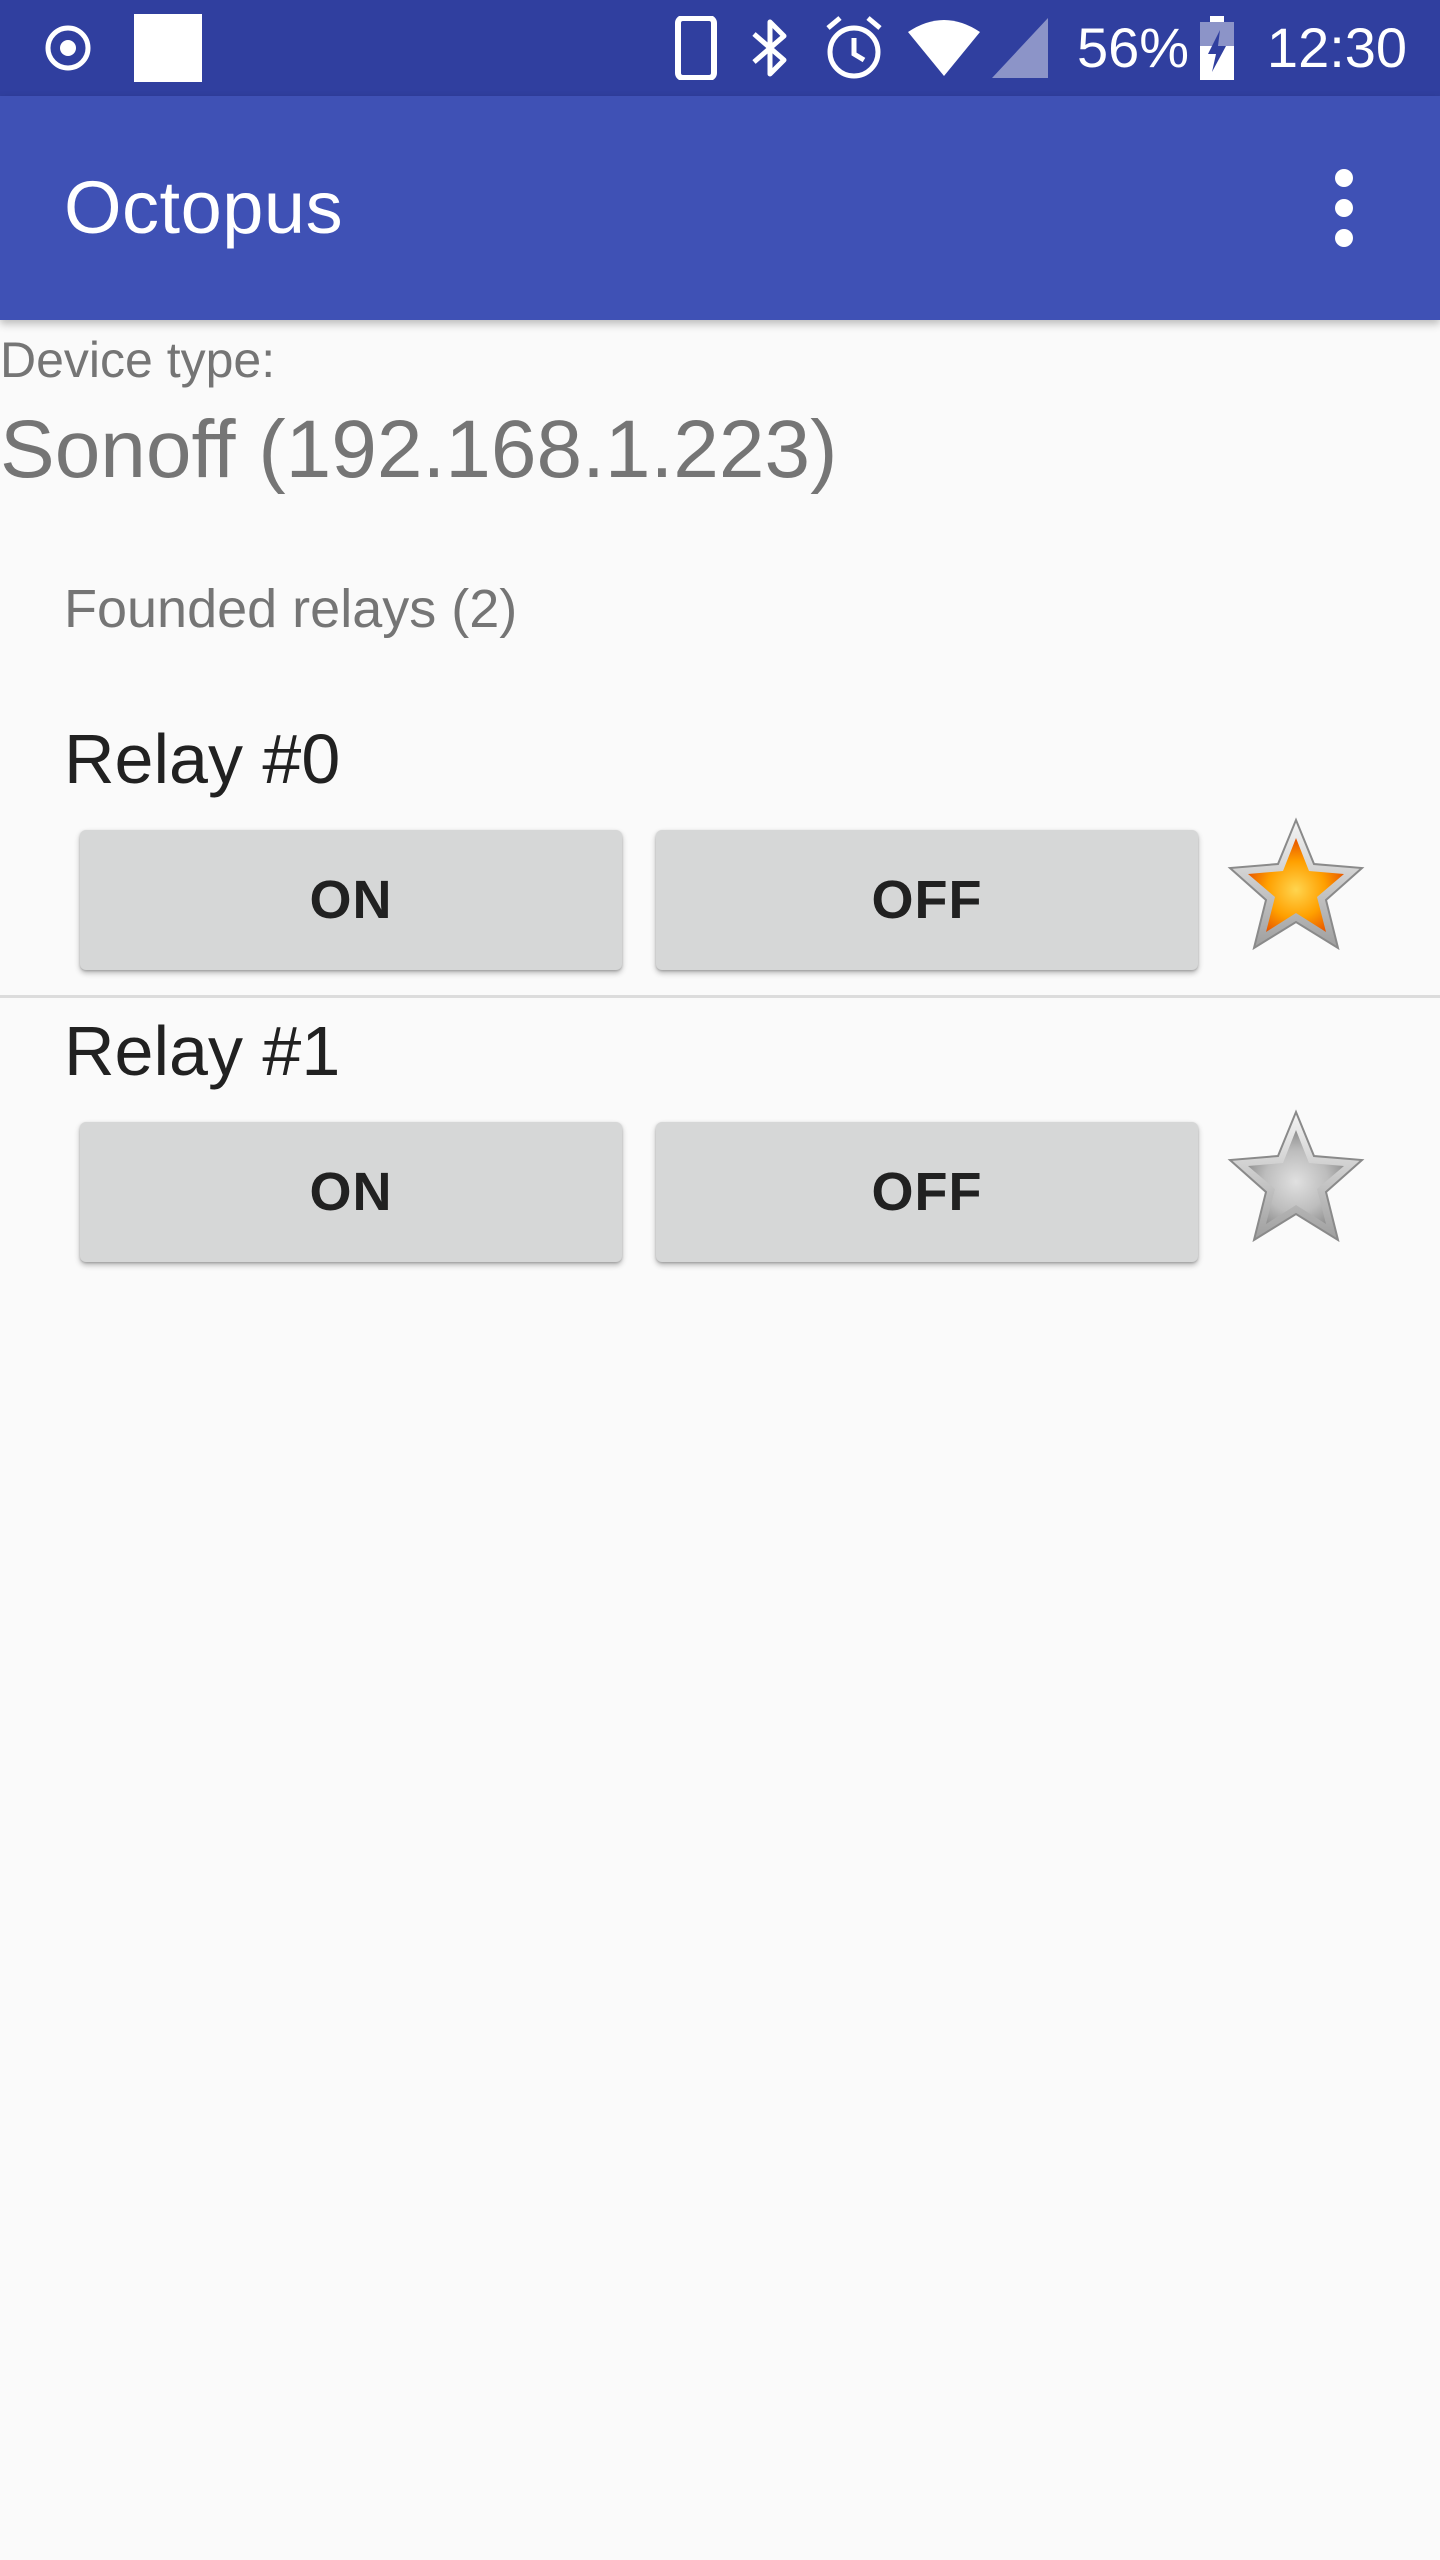  Describe the element at coordinates (204, 207) in the screenshot. I see `app-title: Octopus` at that location.